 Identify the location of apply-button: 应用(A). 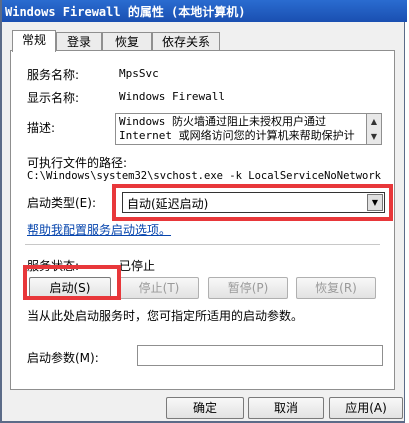
(366, 408).